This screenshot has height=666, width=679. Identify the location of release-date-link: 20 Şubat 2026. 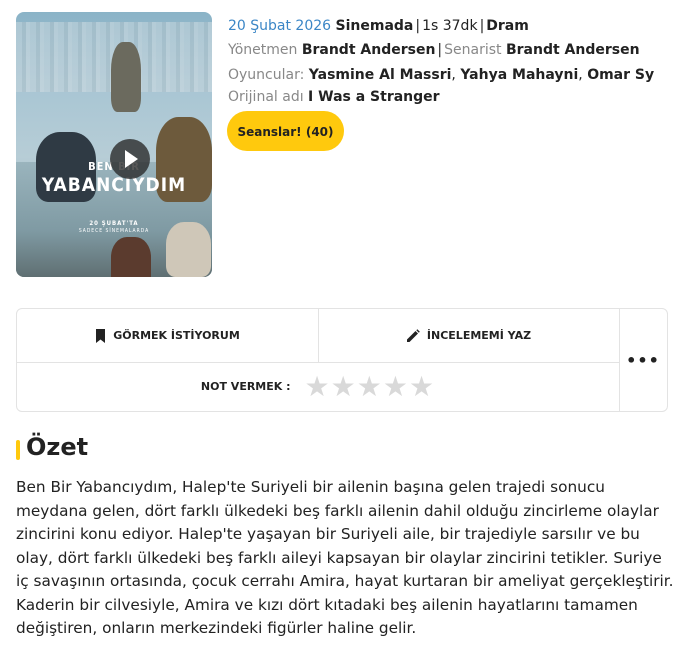
(279, 26).